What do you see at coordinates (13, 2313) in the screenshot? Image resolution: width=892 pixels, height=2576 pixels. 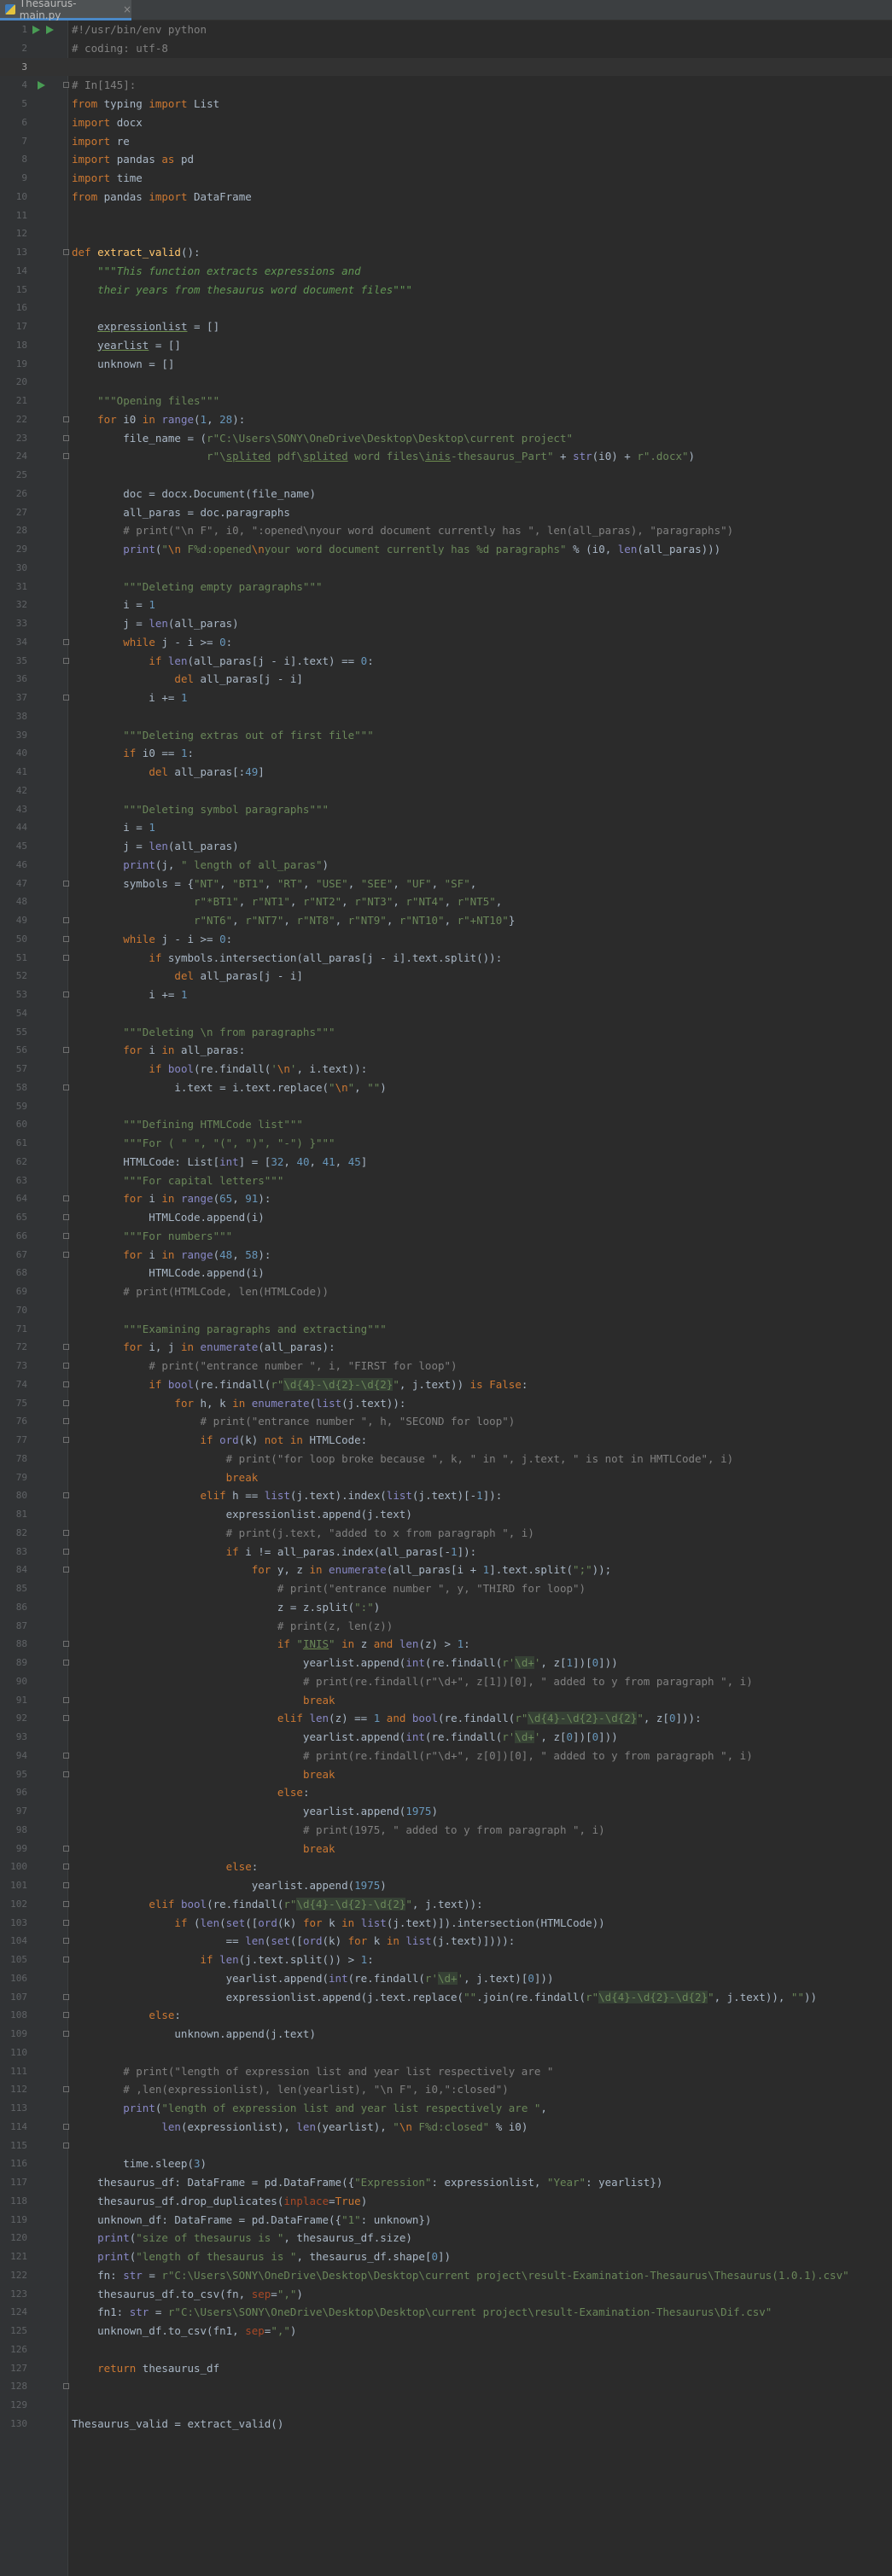 I see `line-number: 124` at bounding box center [13, 2313].